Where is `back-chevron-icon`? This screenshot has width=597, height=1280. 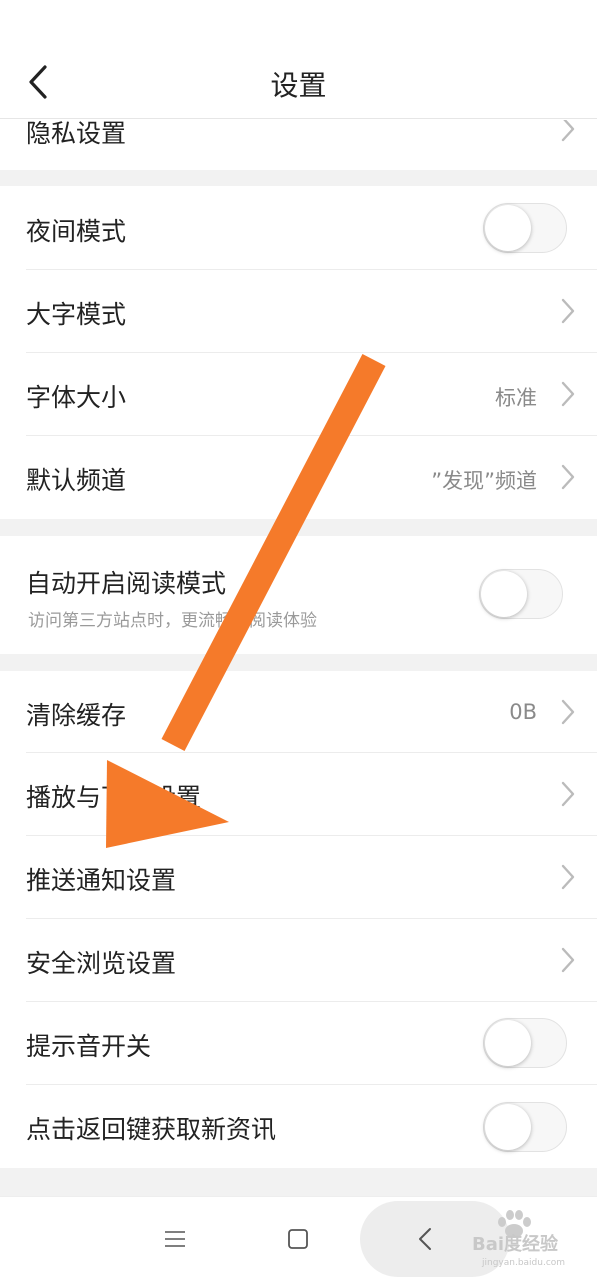
back-chevron-icon is located at coordinates (425, 1239).